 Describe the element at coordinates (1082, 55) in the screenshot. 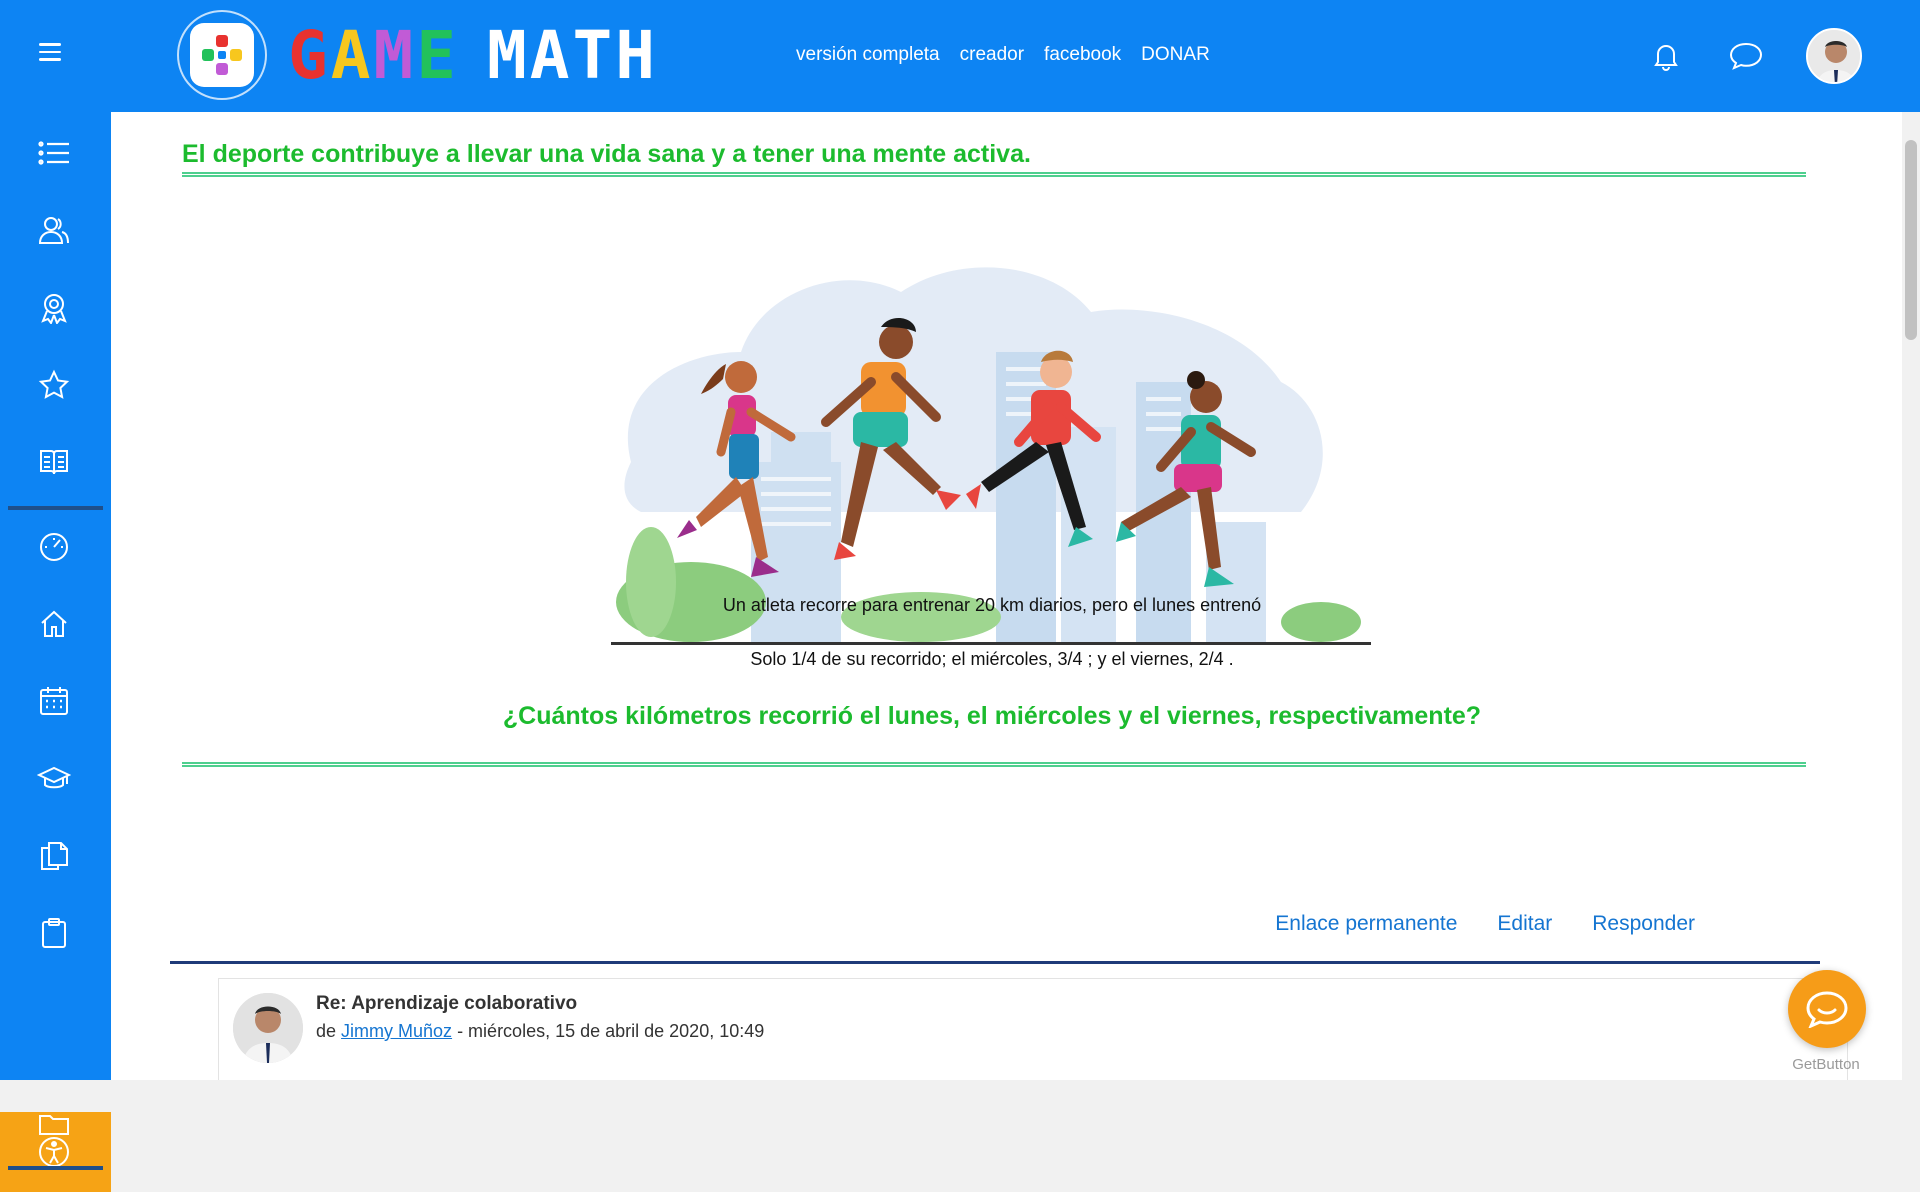

I see `nav-facebook-link: facebook` at that location.